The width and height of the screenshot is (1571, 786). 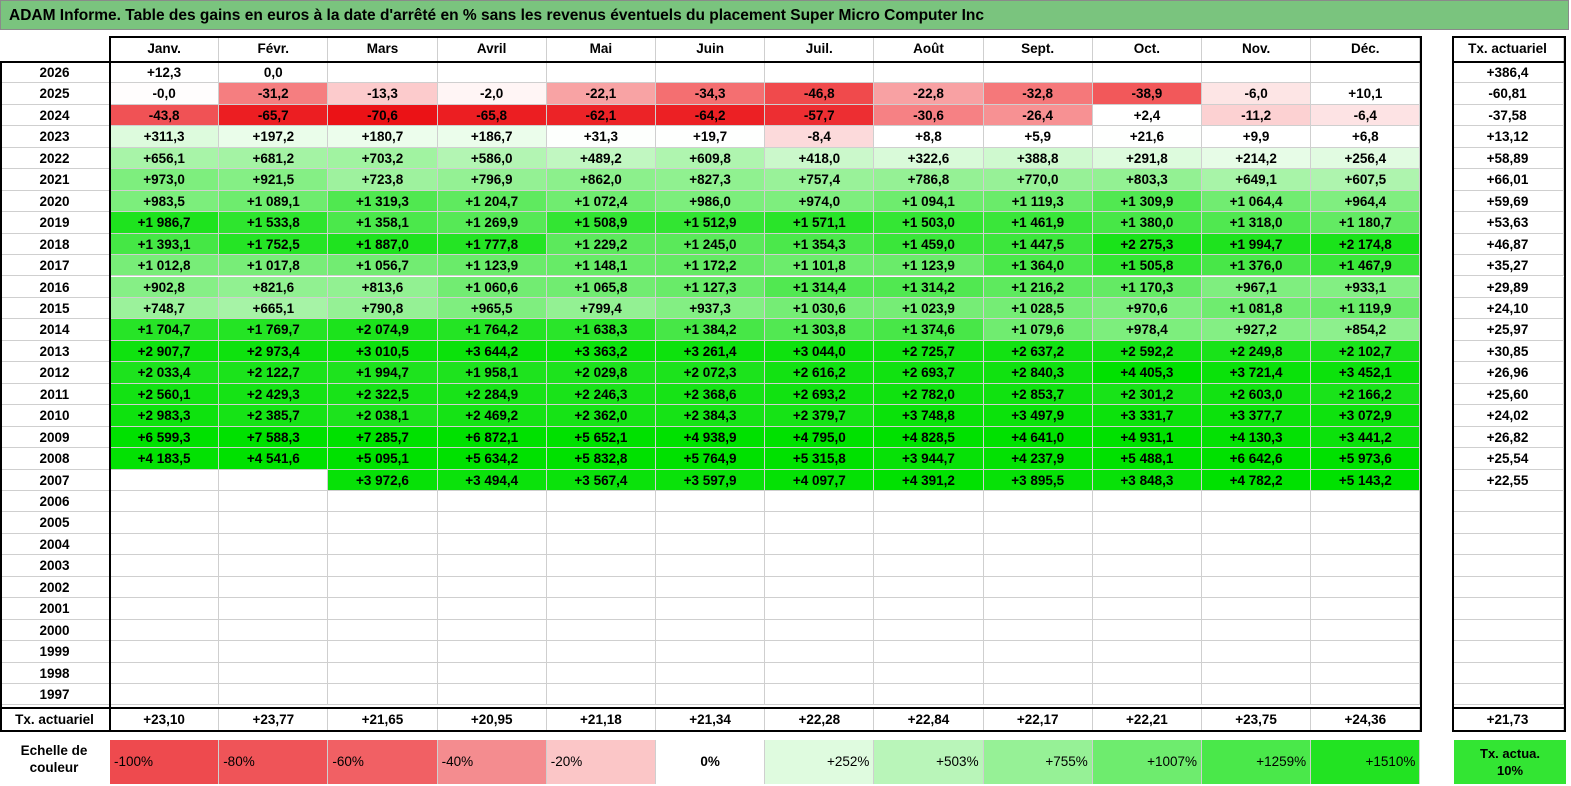 What do you see at coordinates (1147, 330) in the screenshot?
I see `gain-cell: +978,4` at bounding box center [1147, 330].